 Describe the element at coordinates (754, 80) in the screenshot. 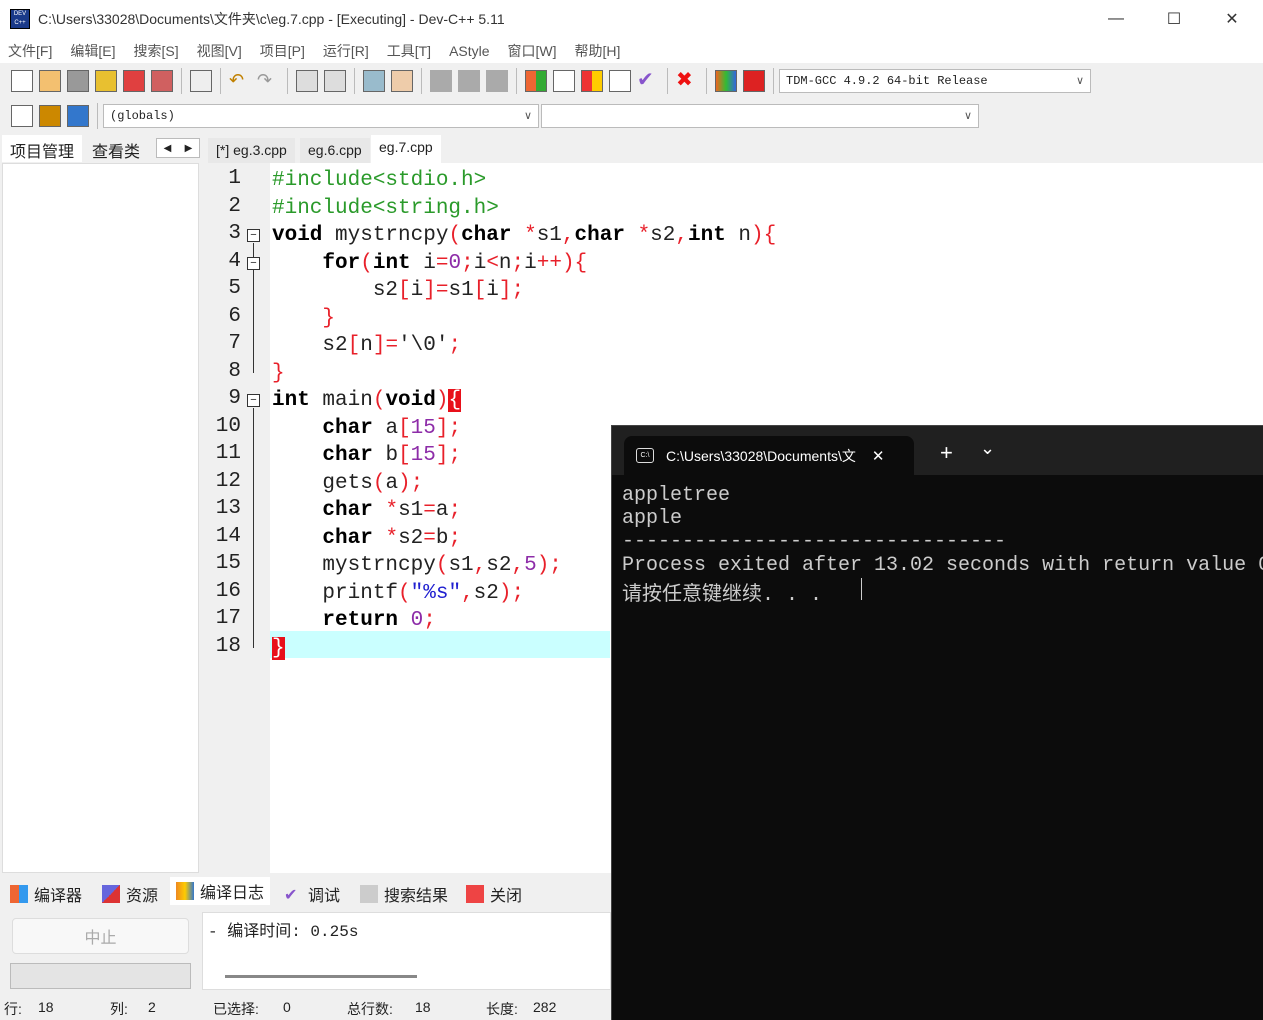

I see `delete-profile-icon` at that location.